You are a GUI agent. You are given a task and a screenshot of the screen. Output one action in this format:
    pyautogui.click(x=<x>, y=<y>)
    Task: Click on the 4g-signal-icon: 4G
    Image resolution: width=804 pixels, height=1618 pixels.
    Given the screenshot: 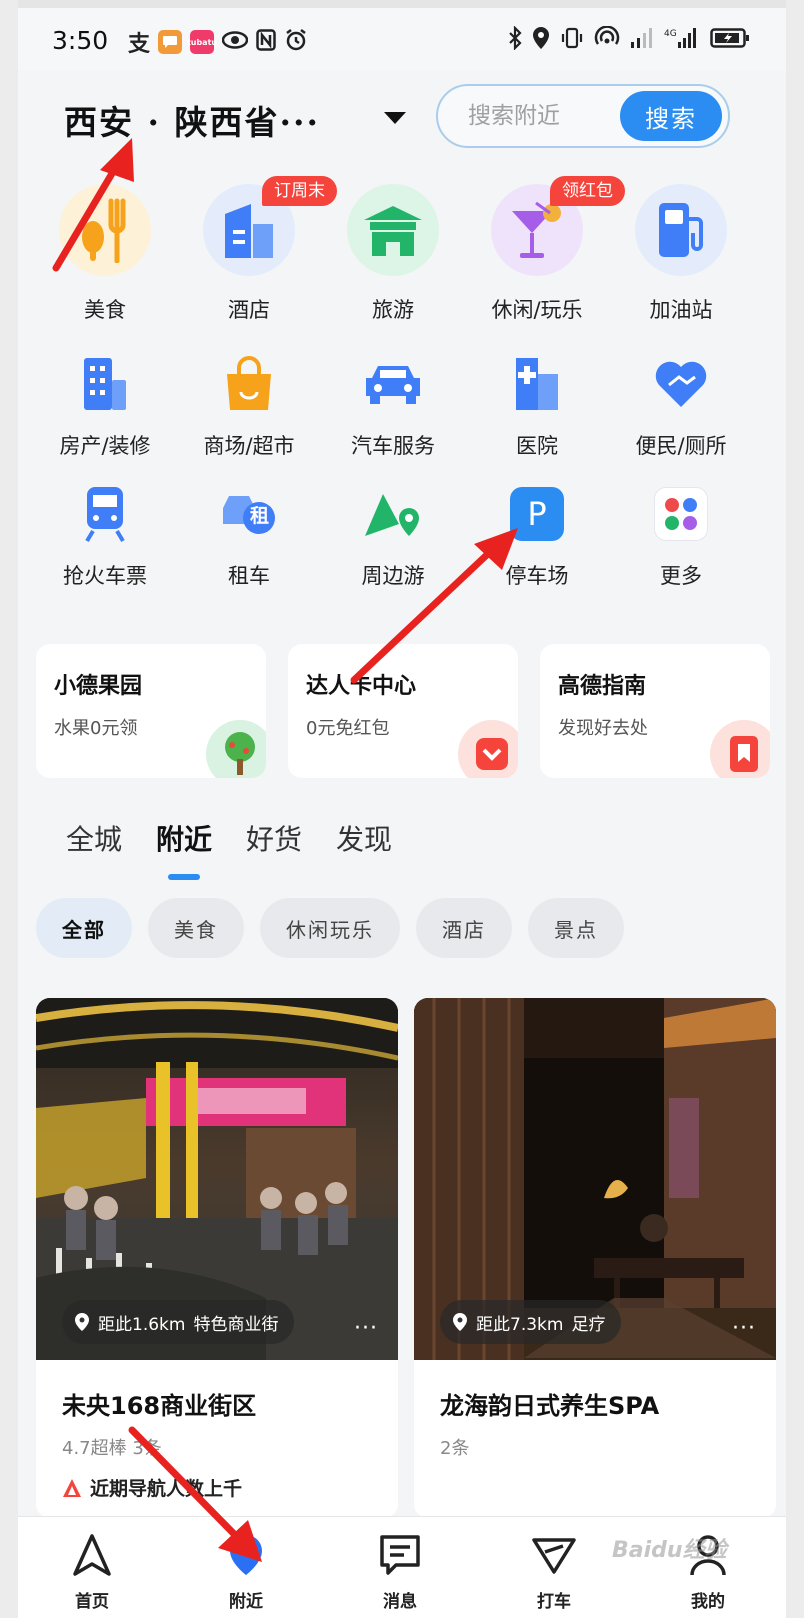 What is the action you would take?
    pyautogui.click(x=682, y=40)
    